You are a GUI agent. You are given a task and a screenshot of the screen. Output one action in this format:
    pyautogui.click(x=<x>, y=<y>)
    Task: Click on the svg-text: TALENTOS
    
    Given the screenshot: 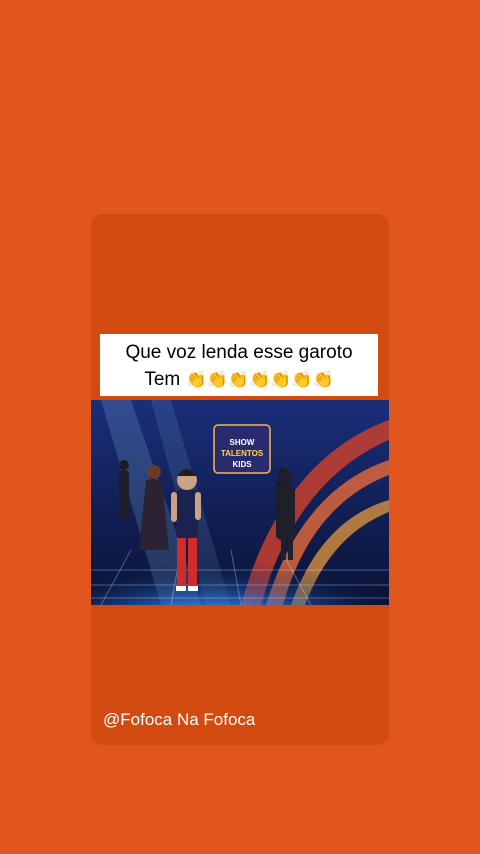 What is the action you would take?
    pyautogui.click(x=242, y=453)
    